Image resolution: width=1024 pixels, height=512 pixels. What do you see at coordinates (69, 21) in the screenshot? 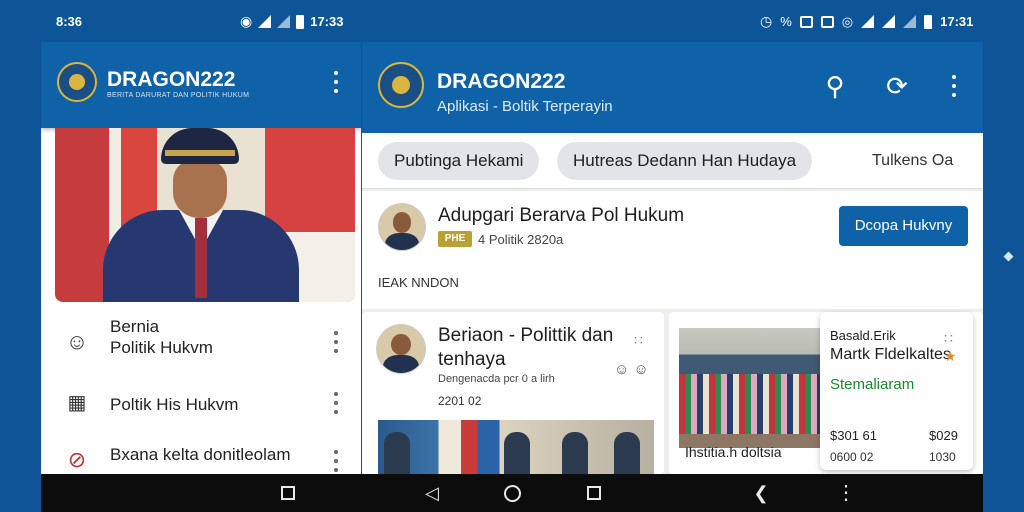
I see `status-time-left: 8:36` at bounding box center [69, 21].